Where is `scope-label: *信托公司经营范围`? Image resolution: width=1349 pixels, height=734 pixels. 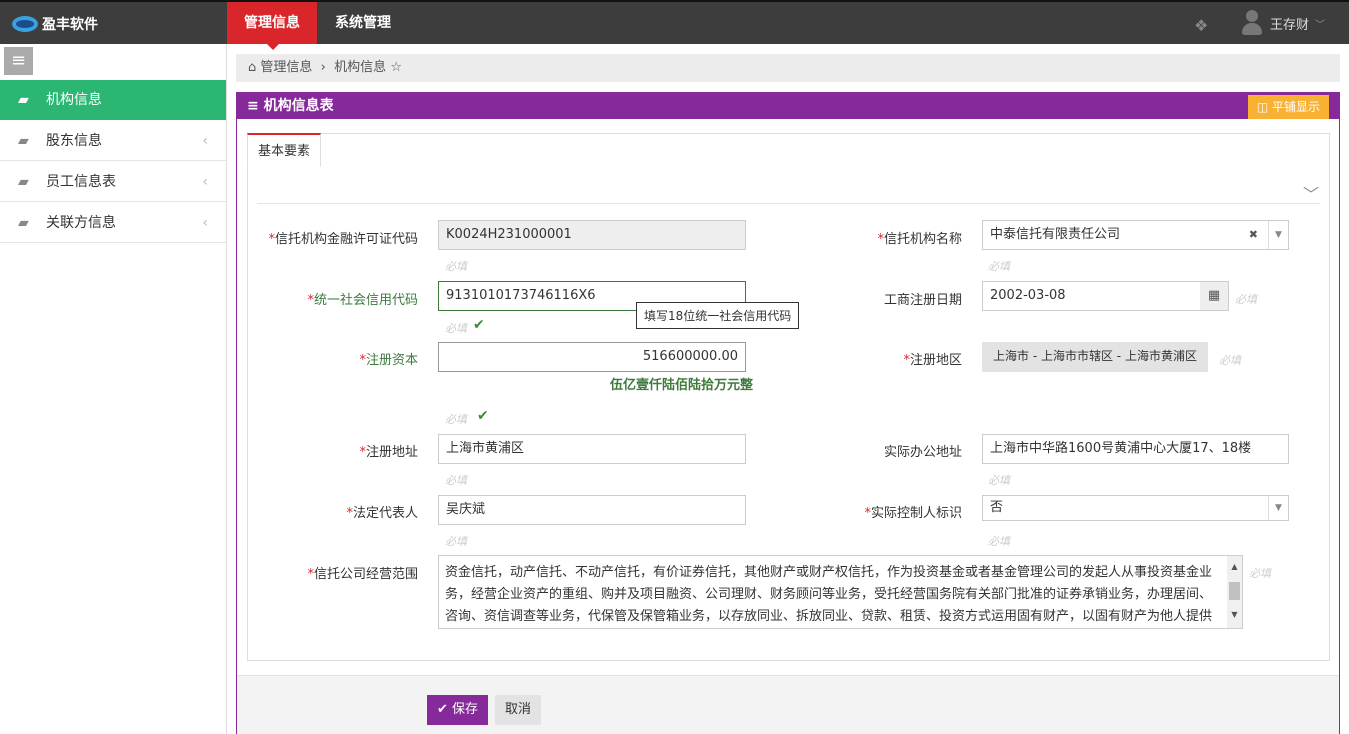 scope-label: *信托公司经营范围 is located at coordinates (362, 574).